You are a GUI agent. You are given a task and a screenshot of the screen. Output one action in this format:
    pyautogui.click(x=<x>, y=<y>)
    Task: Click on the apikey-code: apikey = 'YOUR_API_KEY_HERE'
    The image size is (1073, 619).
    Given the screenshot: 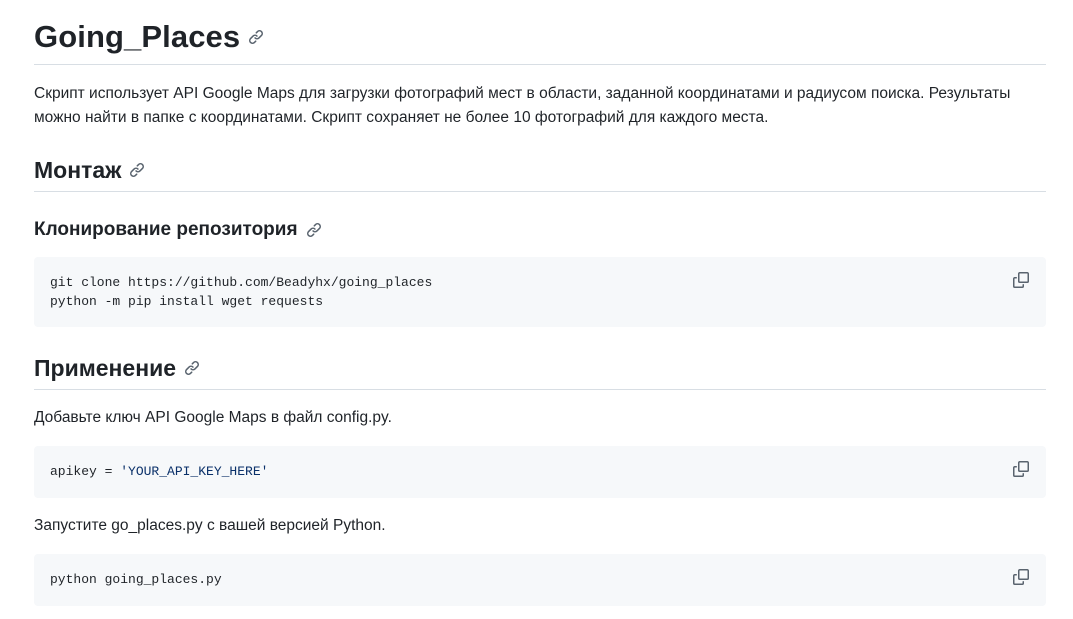 What is the action you would take?
    pyautogui.click(x=540, y=471)
    